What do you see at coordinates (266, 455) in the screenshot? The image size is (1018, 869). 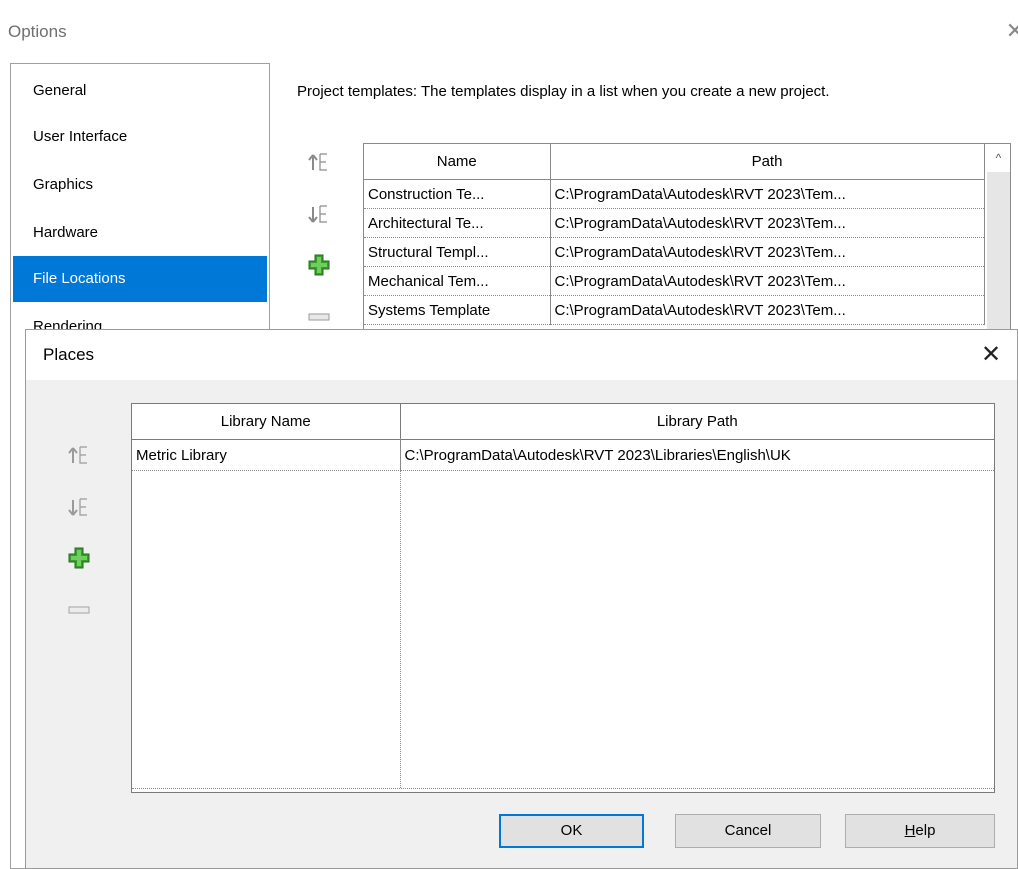 I see `library-name: Metric Library` at bounding box center [266, 455].